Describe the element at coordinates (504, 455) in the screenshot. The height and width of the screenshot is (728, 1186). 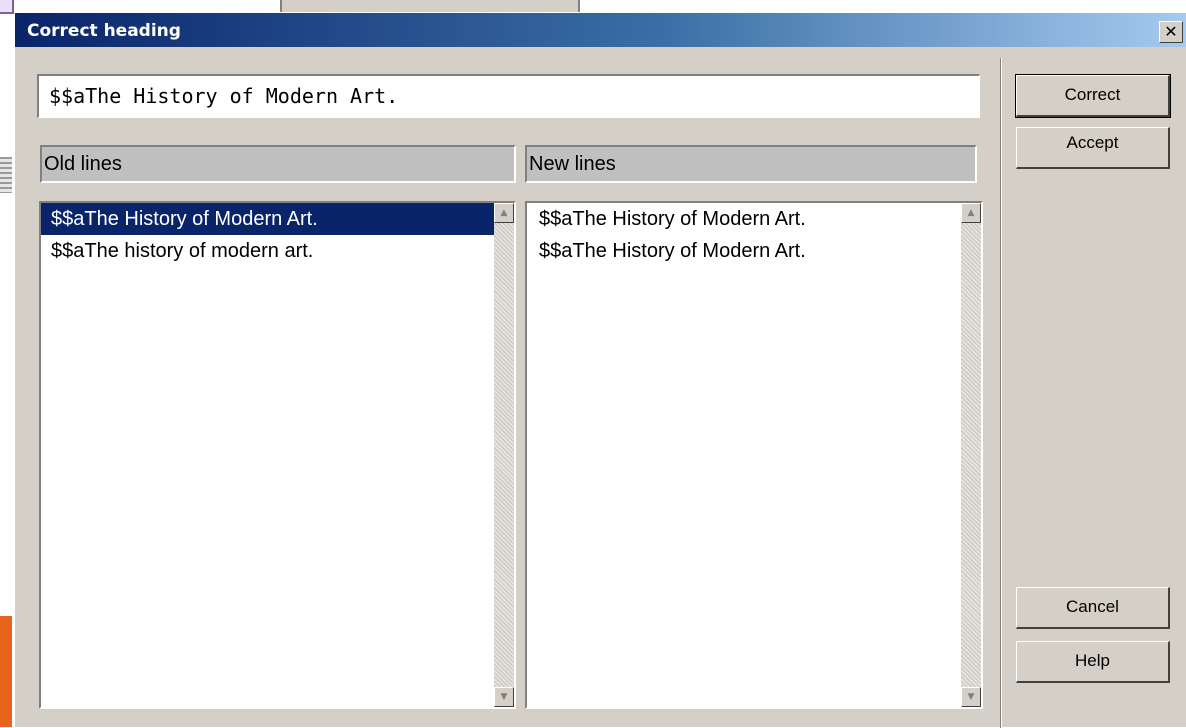
I see `old-lines-scrollbar: ▲ ▼` at that location.